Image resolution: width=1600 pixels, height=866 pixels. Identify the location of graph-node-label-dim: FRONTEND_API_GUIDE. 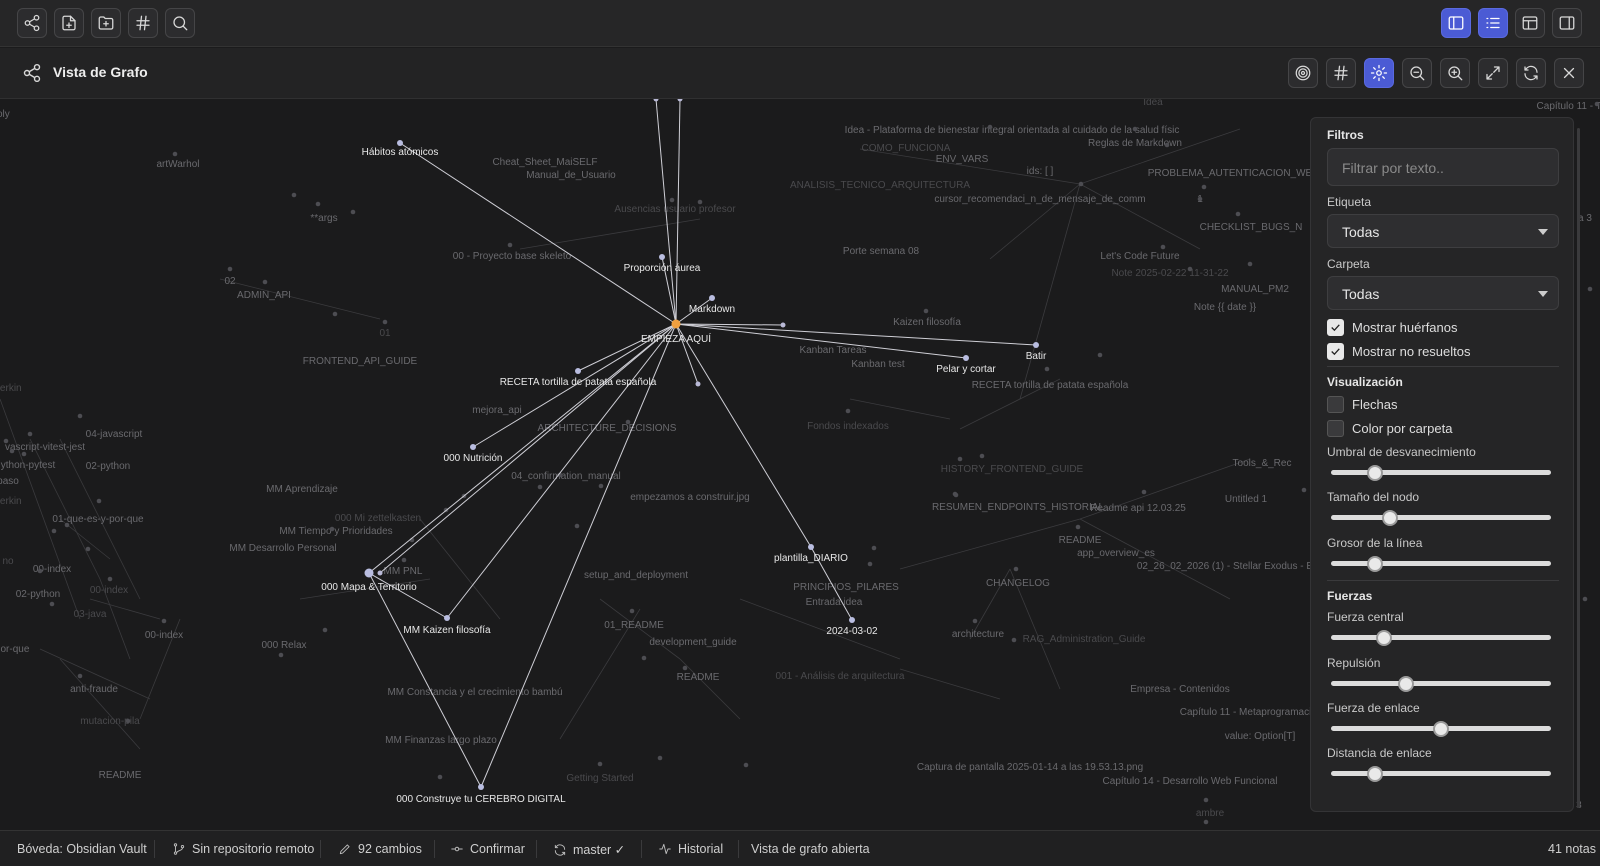
(360, 361).